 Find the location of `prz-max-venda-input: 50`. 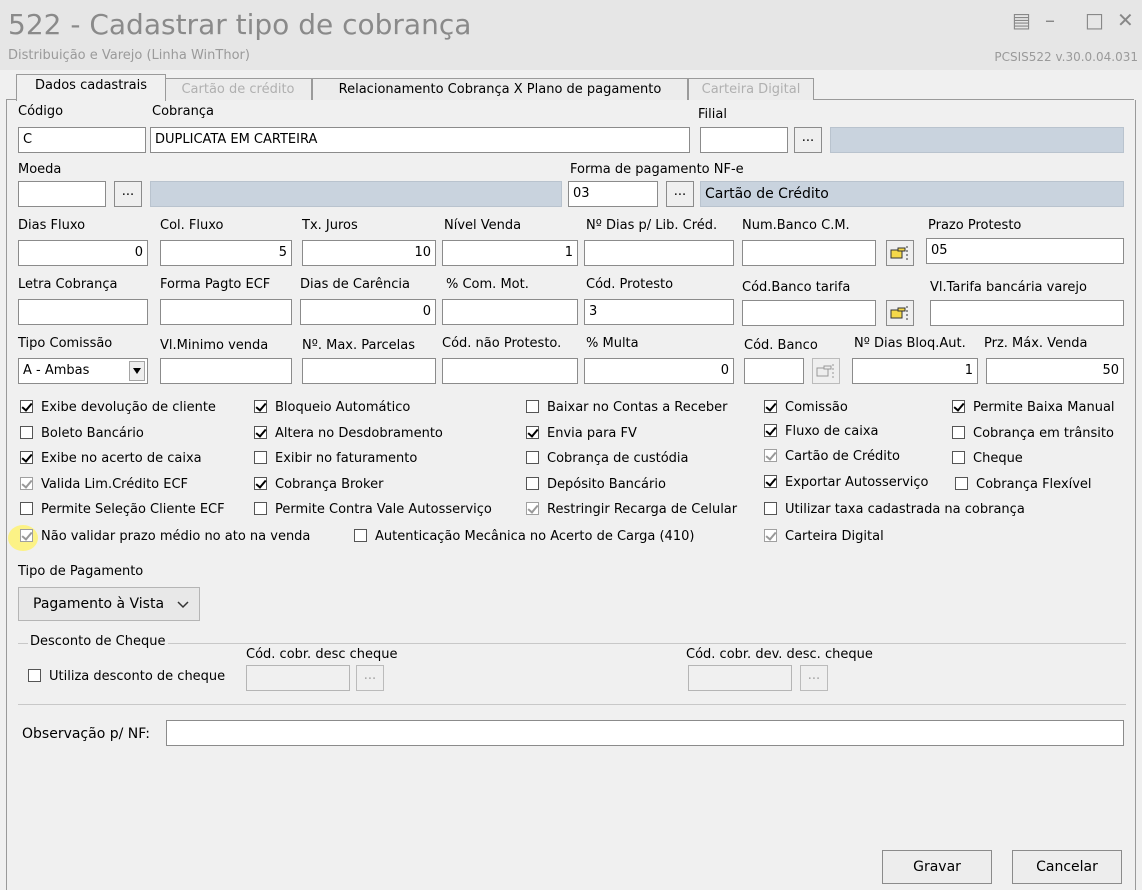

prz-max-venda-input: 50 is located at coordinates (1055, 371).